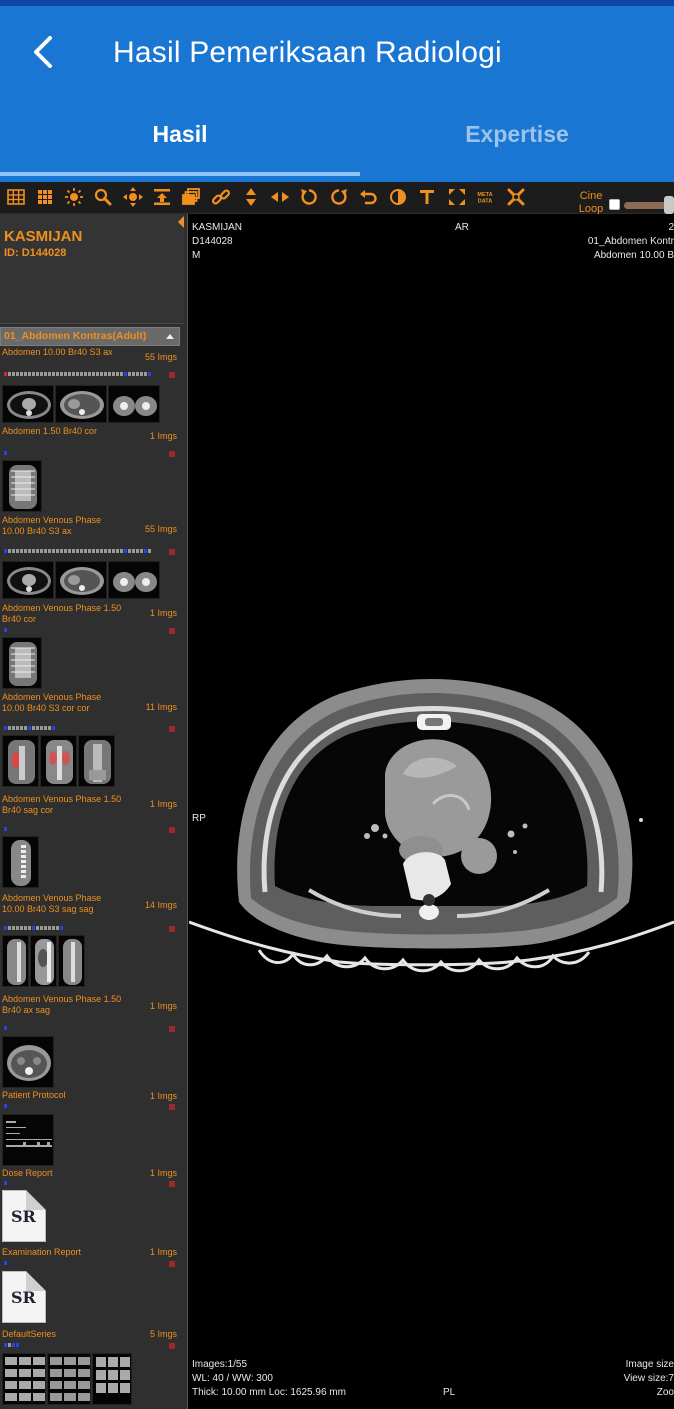  What do you see at coordinates (90, 336) in the screenshot?
I see `study-header: 01_Abdomen Kontras(Adult)` at bounding box center [90, 336].